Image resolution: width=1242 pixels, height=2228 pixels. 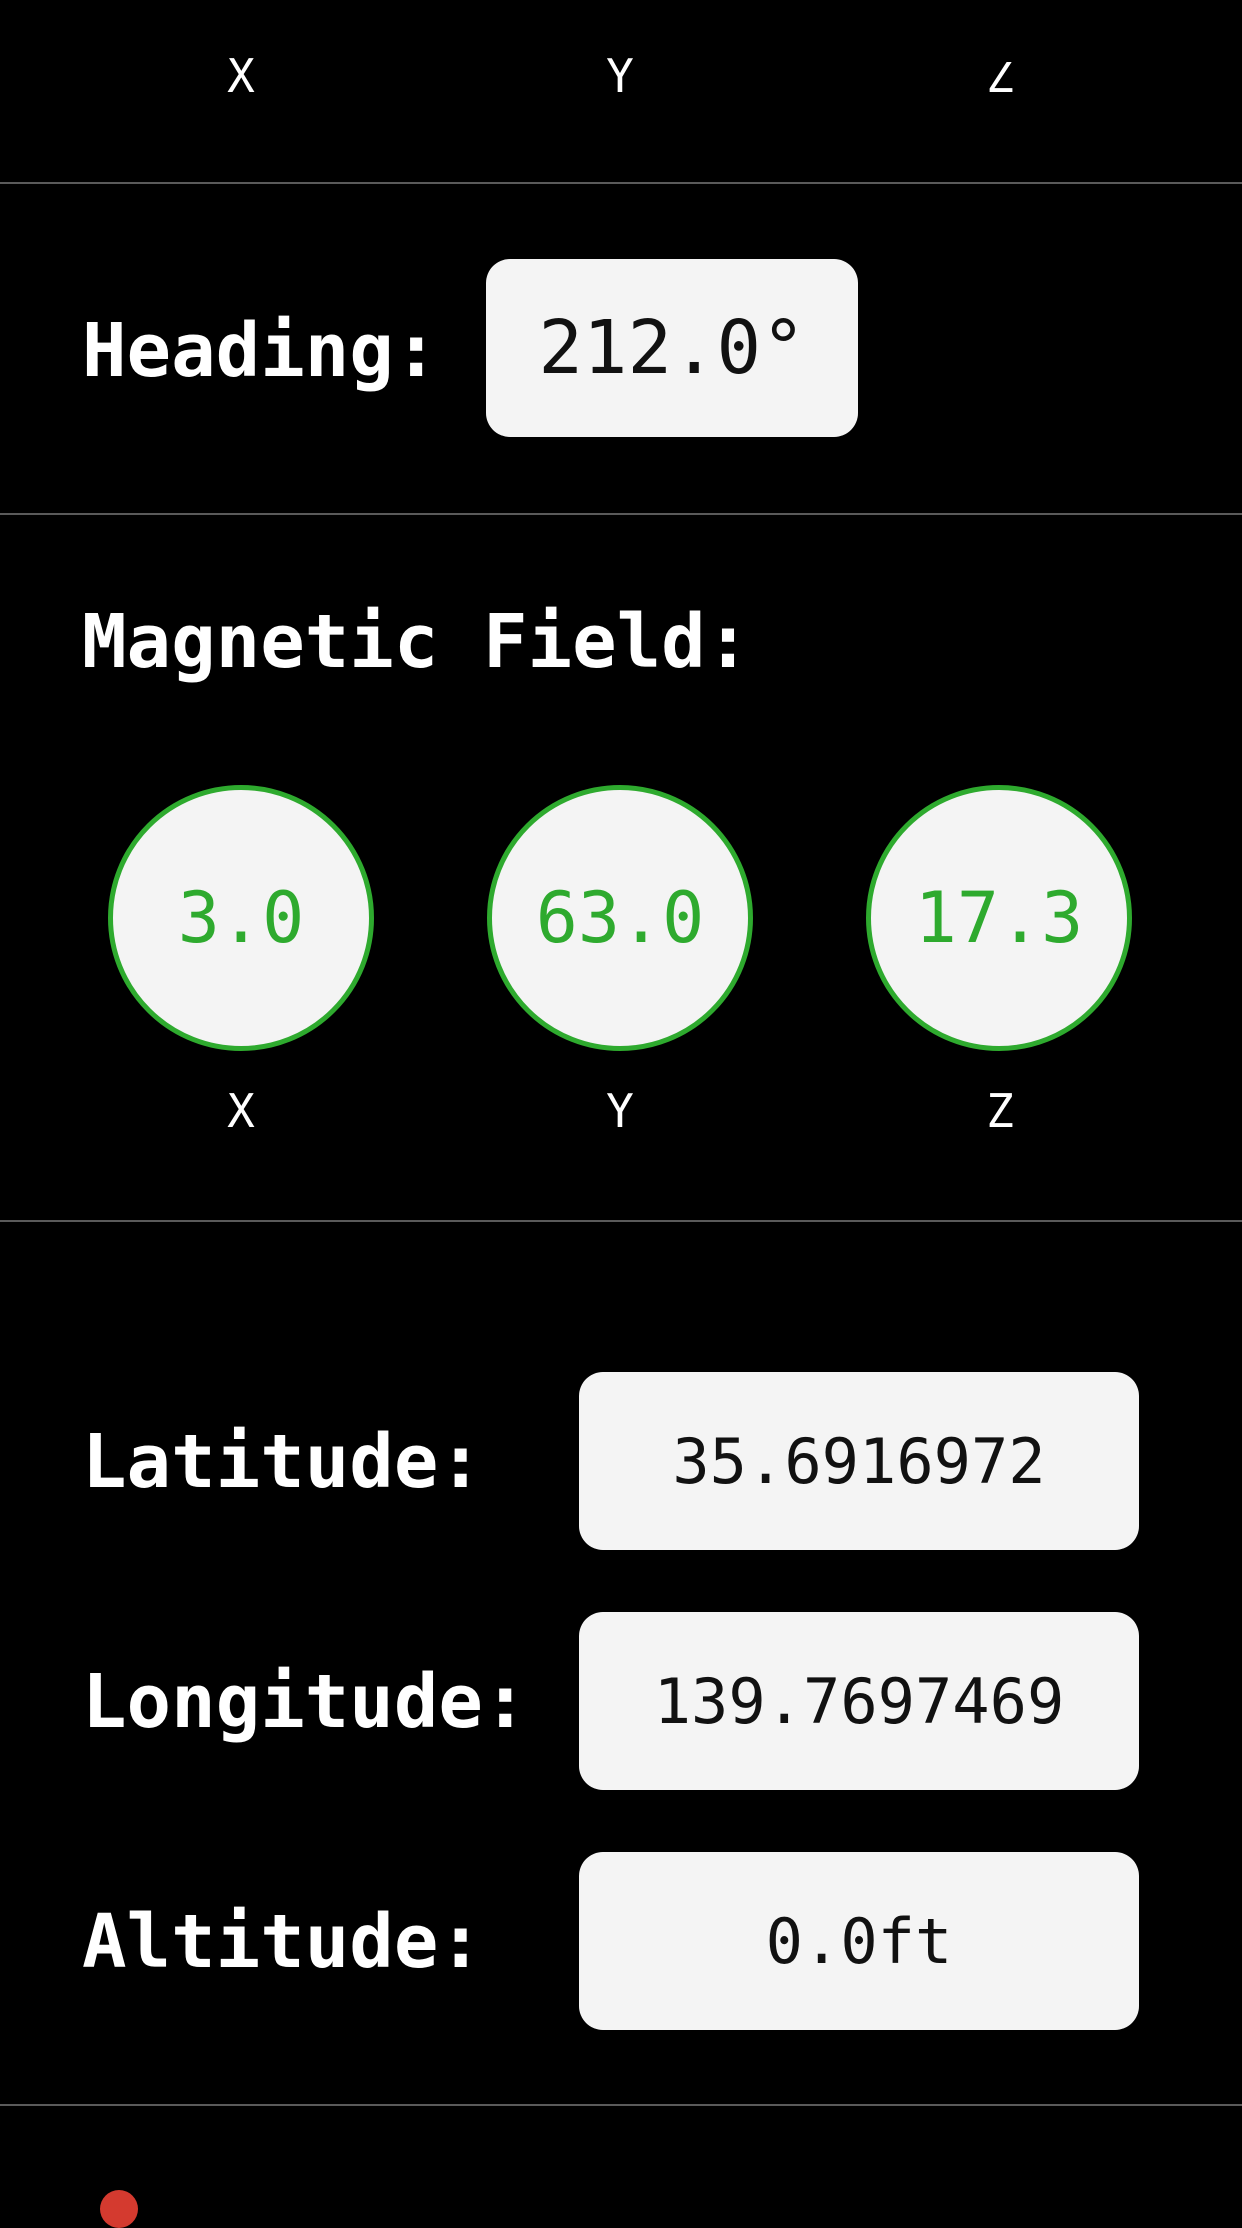 I want to click on heading-label: Heading:, so click(x=260, y=351).